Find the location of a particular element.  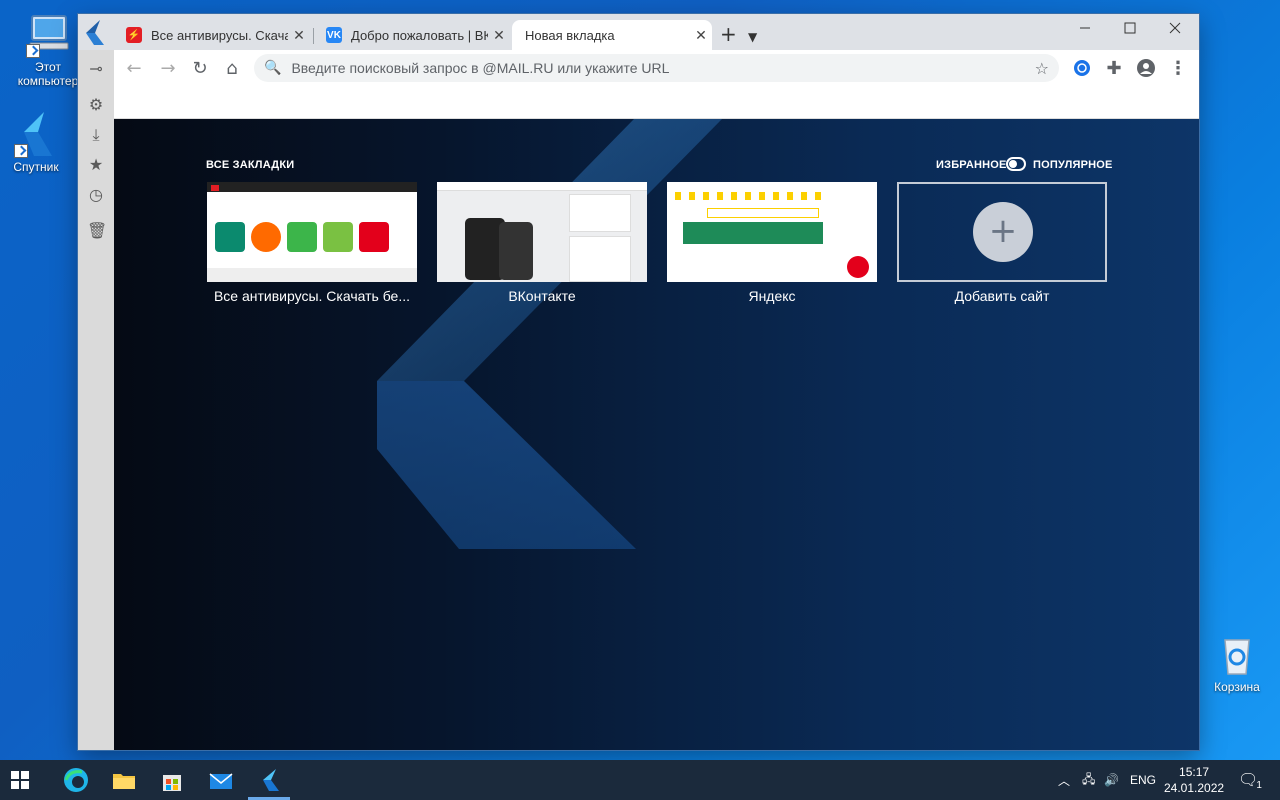

speed-dial-tile-vk: ВКонтакте is located at coordinates (542, 243).